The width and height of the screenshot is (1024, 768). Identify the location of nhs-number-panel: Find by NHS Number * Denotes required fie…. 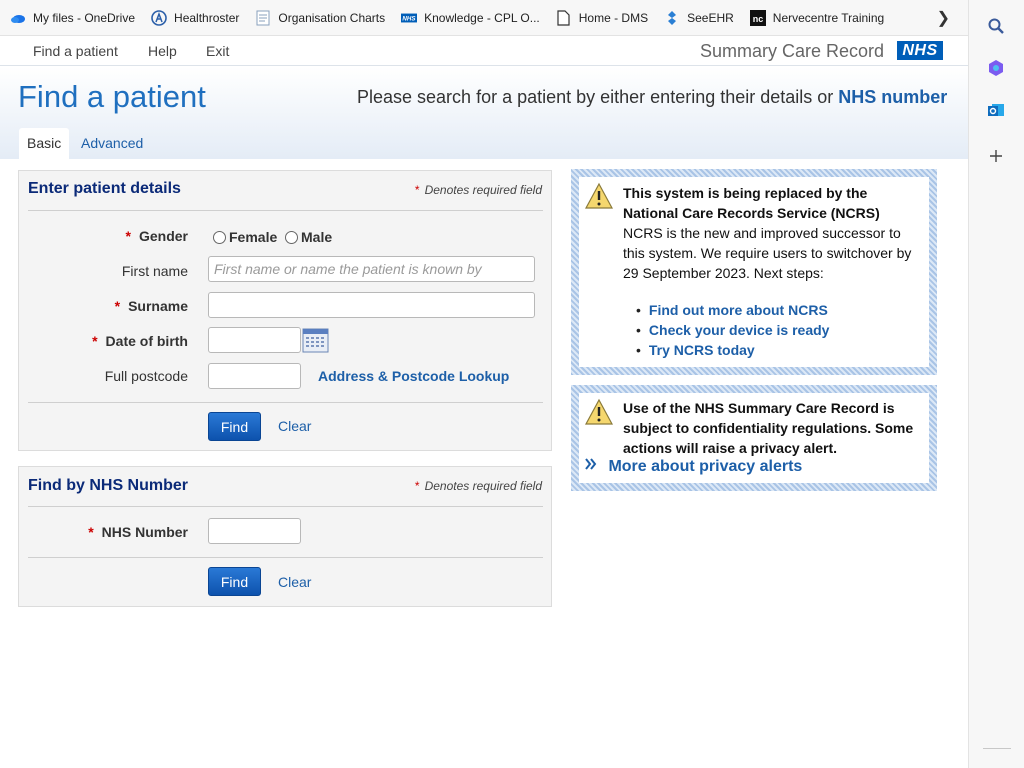
(285, 536).